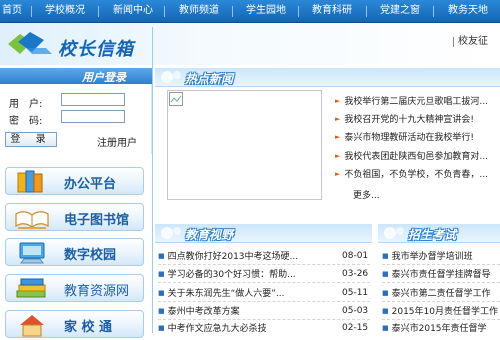 The image size is (500, 340). What do you see at coordinates (93, 116) in the screenshot?
I see `password-input` at bounding box center [93, 116].